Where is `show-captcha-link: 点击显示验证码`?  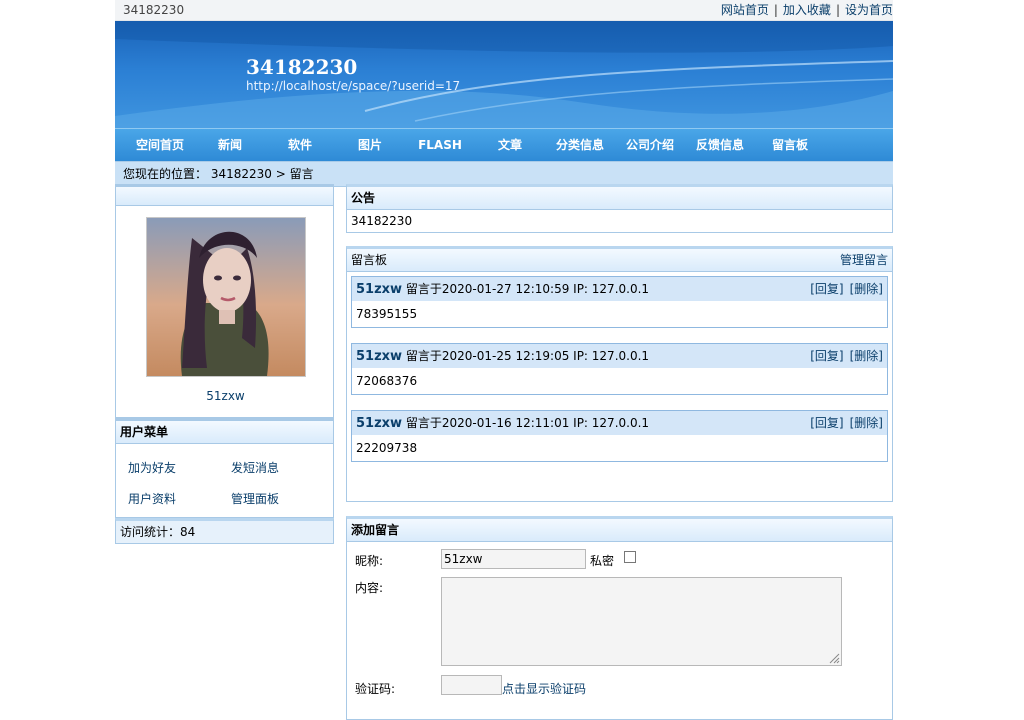
show-captcha-link: 点击显示验证码 is located at coordinates (544, 688).